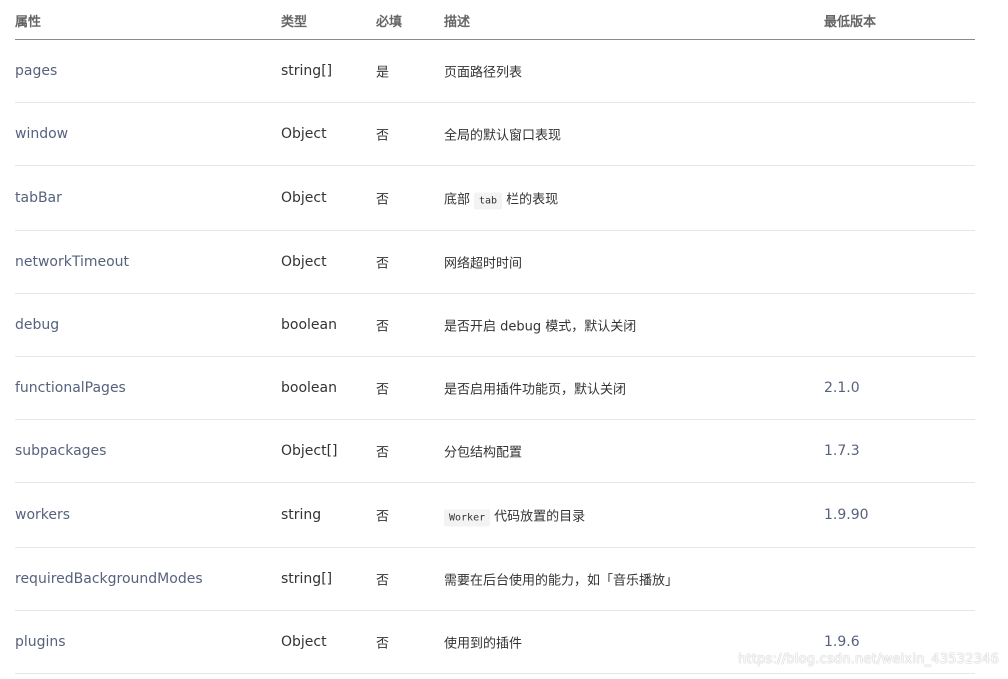 The image size is (1008, 679). I want to click on table-header: 属性 类型 必填 描述 最低版本, so click(495, 20).